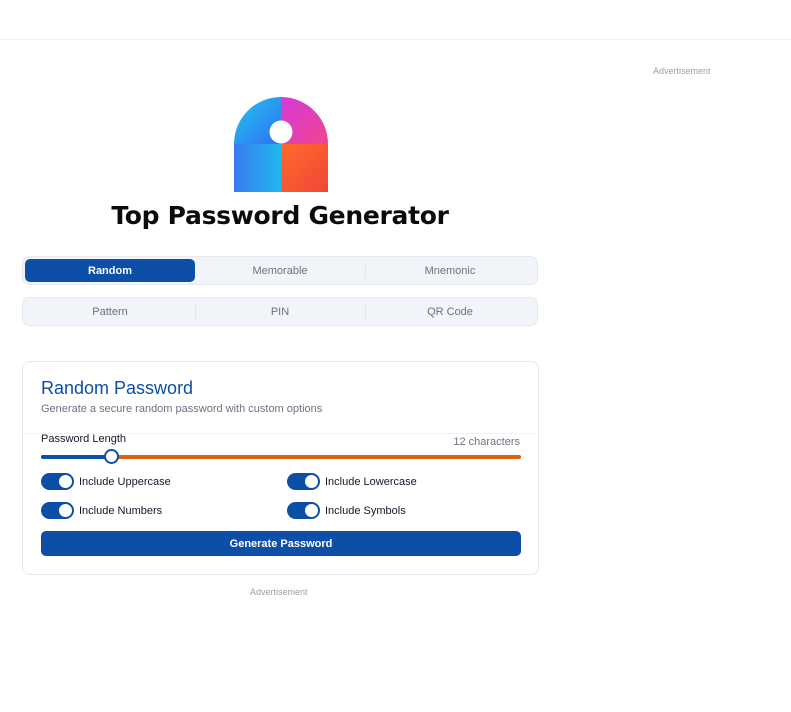  I want to click on slider-thumb, so click(112, 456).